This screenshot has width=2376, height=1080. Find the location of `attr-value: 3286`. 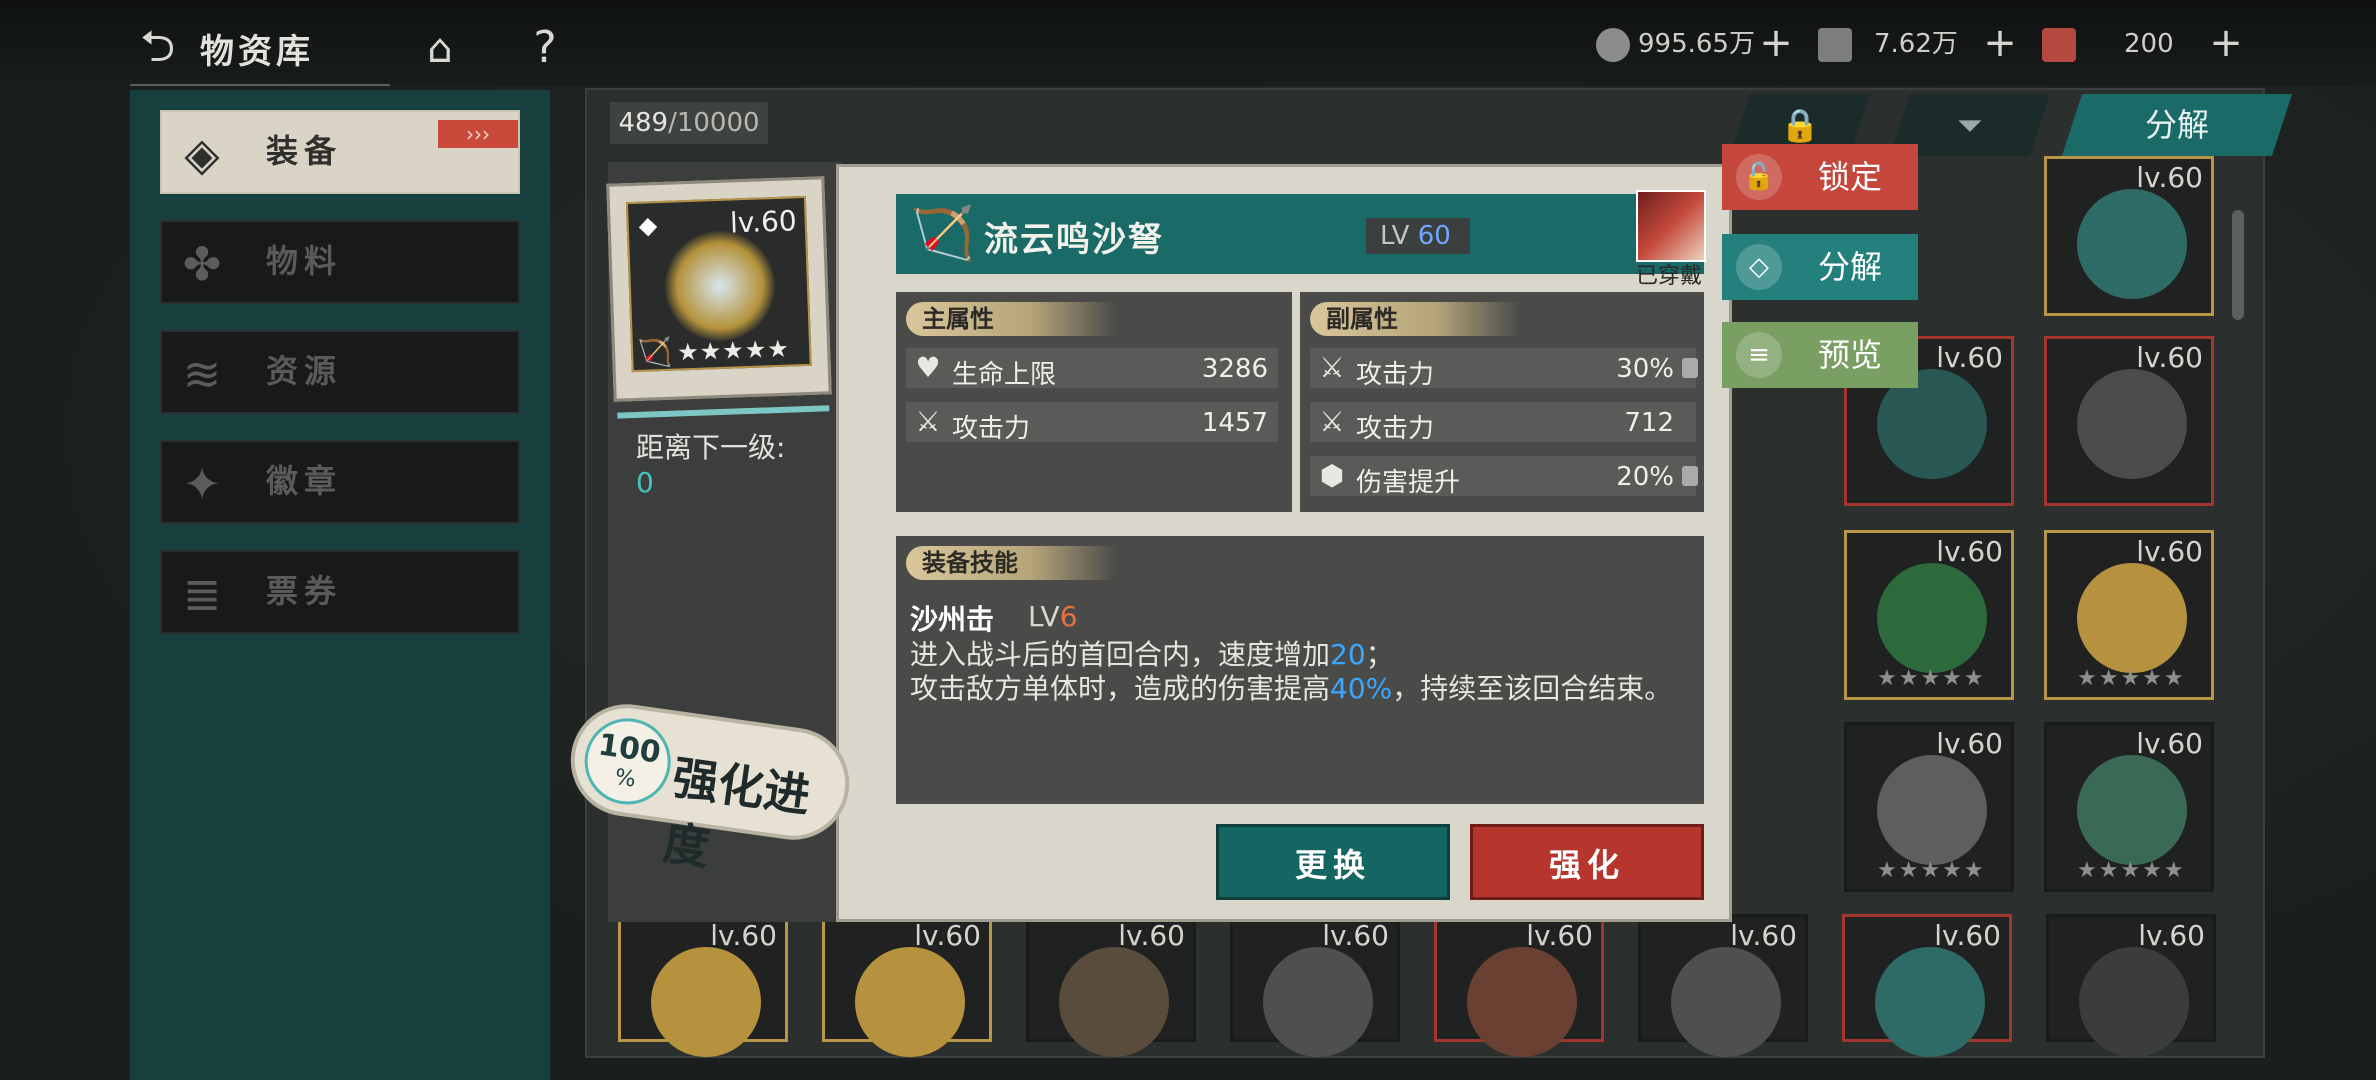

attr-value: 3286 is located at coordinates (1234, 369).